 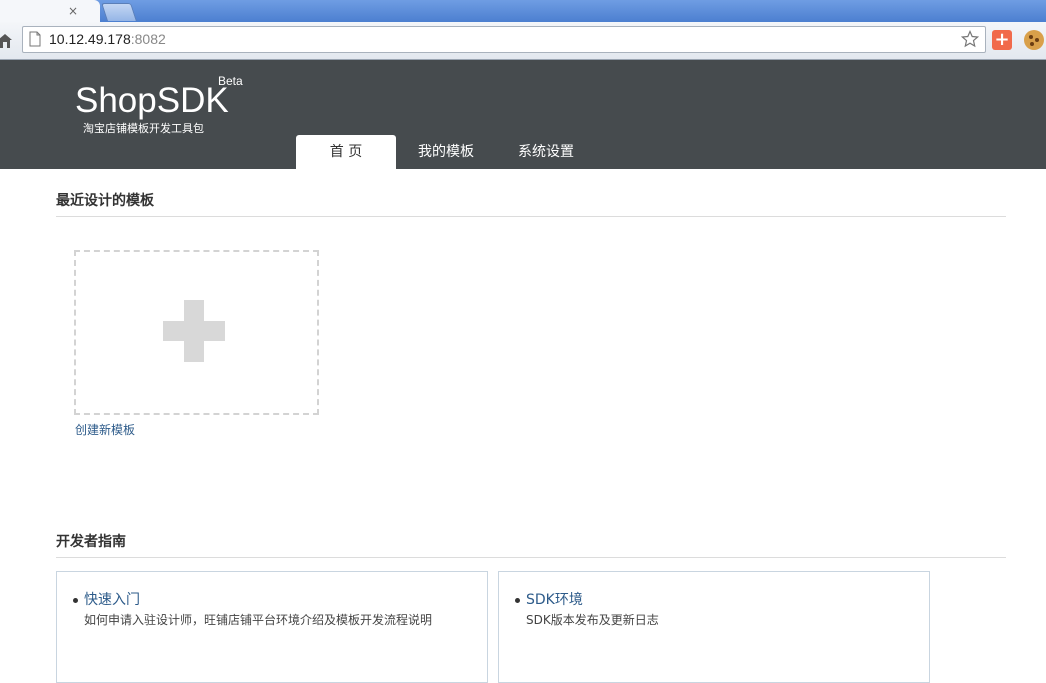 I want to click on quickstart-description: 如何申请入驻设计师，旺铺店铺平台环境介绍及模板开发流程说明, so click(x=258, y=620).